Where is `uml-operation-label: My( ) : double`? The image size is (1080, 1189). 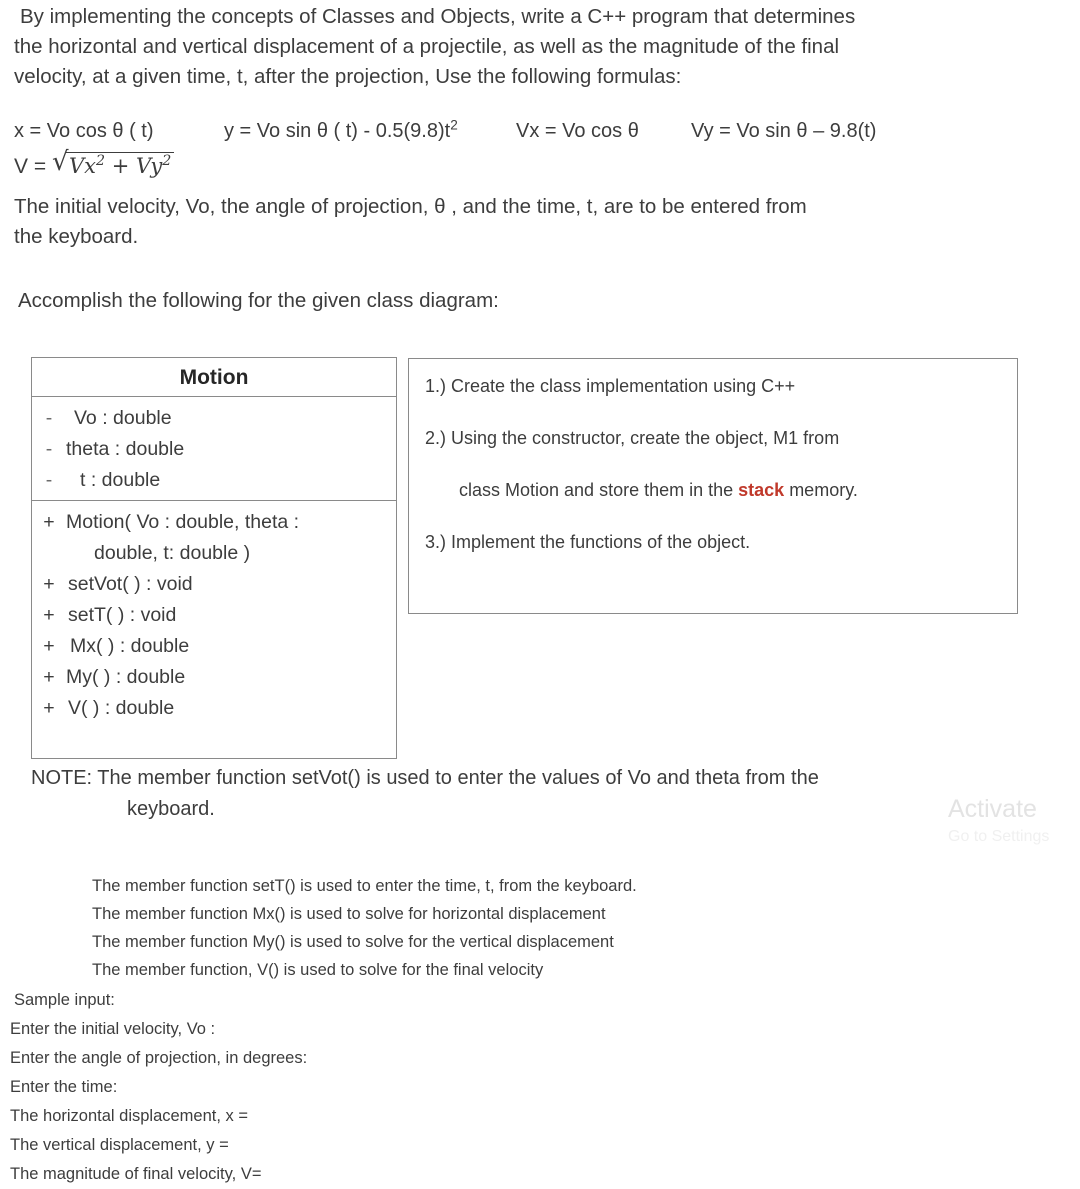
uml-operation-label: My( ) : double is located at coordinates (126, 677).